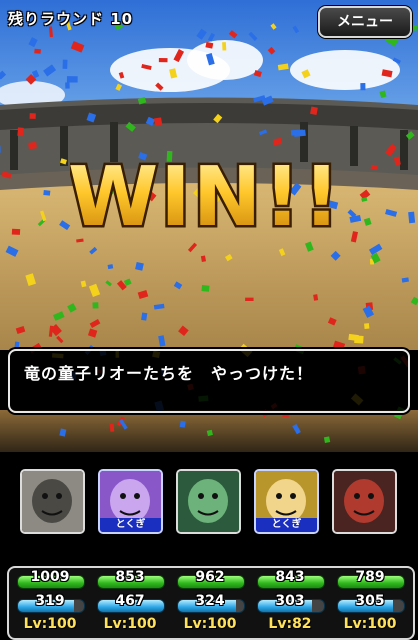 The width and height of the screenshot is (418, 640). I want to click on party-member-2-stats: 853 467 Lv:100, so click(130, 603).